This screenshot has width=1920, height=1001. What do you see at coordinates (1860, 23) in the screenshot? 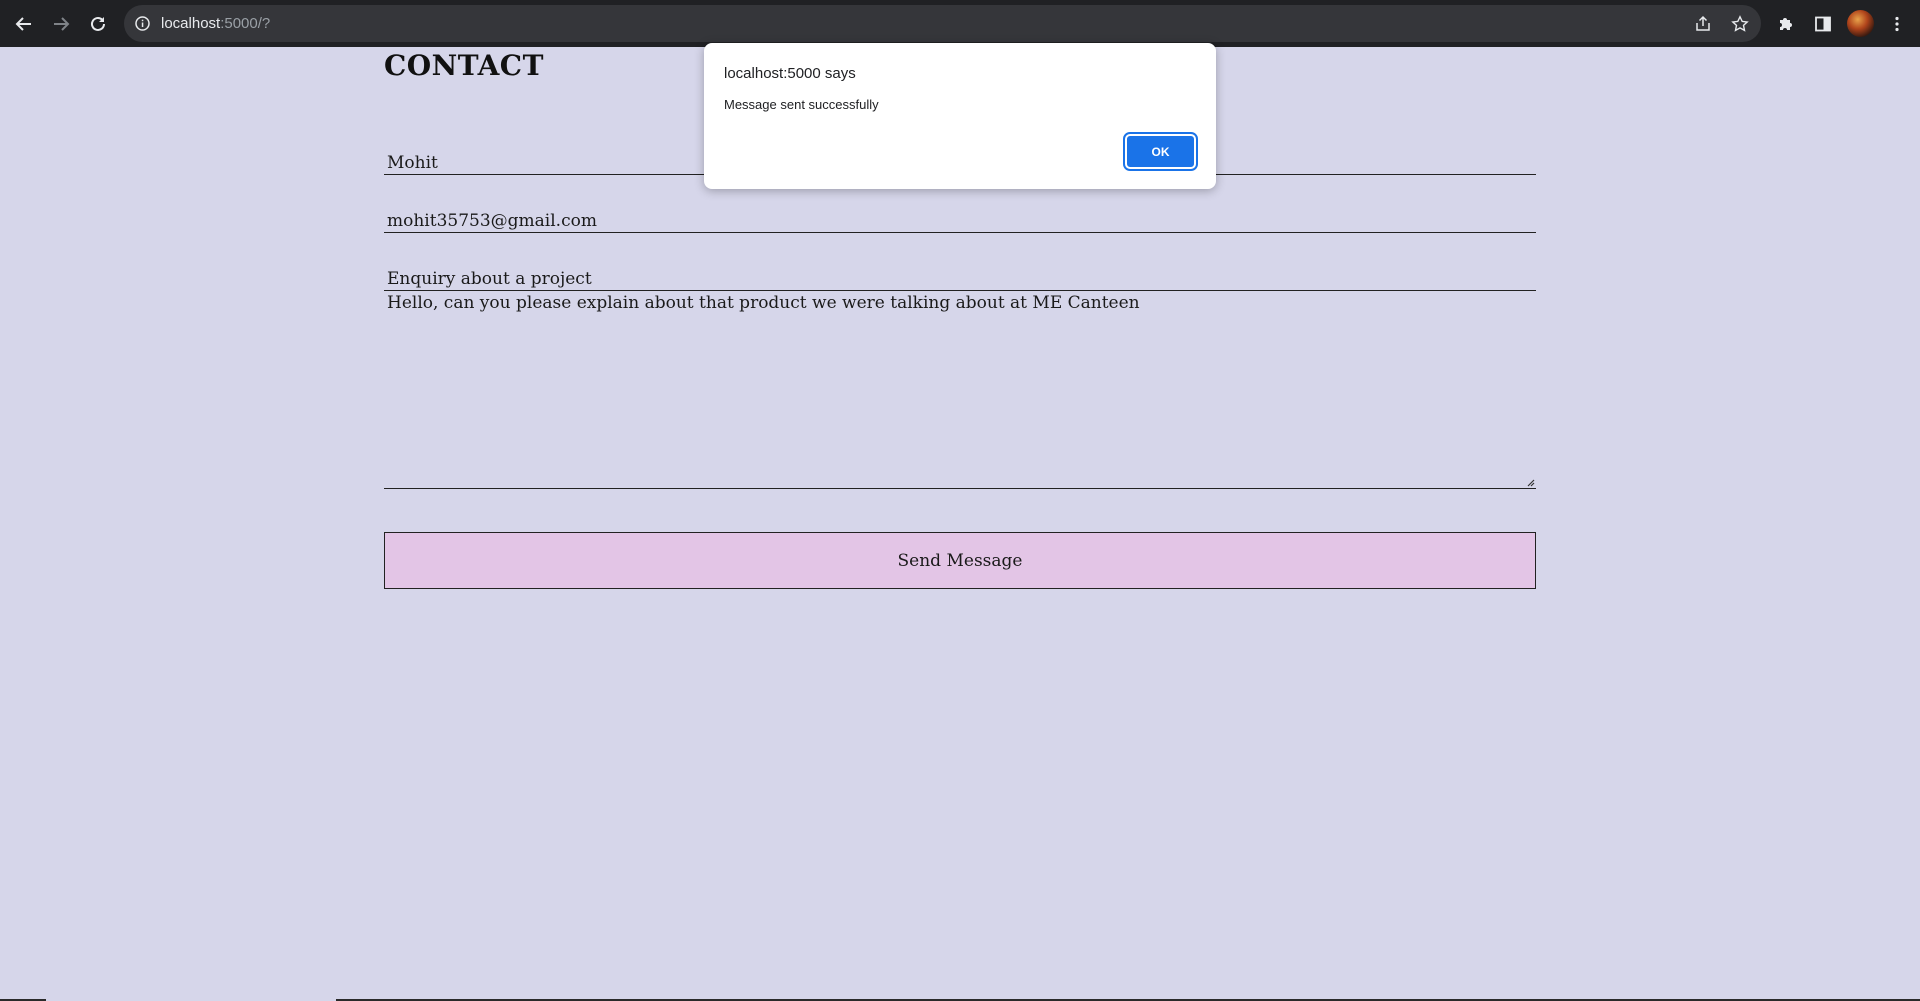
I see `profile-avatar` at bounding box center [1860, 23].